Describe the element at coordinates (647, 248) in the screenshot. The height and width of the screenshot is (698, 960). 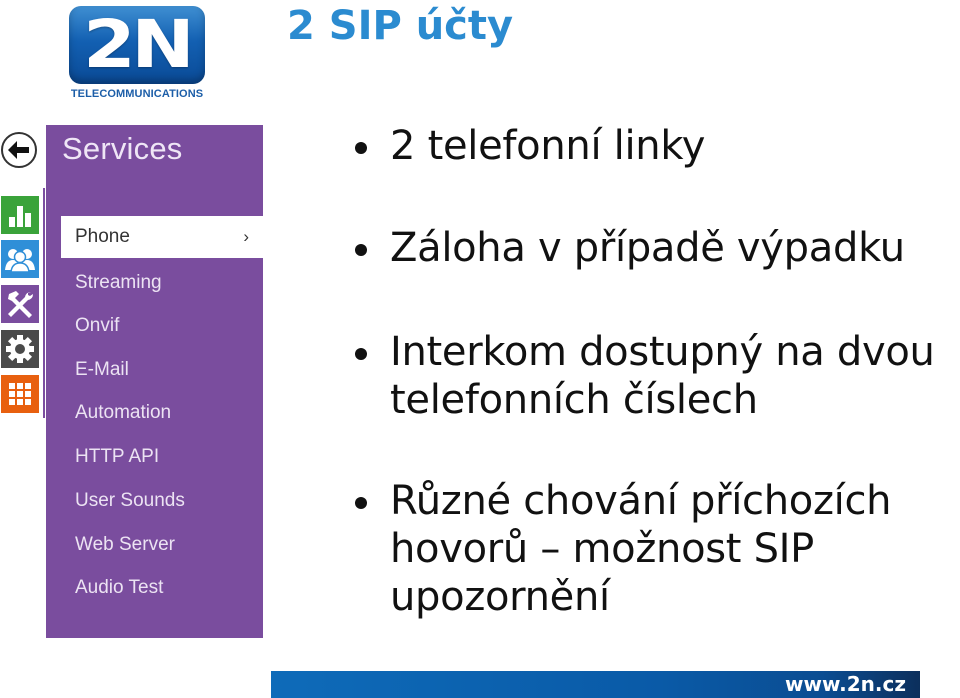
I see `bullet-text: Záloha v případě výpadku` at that location.